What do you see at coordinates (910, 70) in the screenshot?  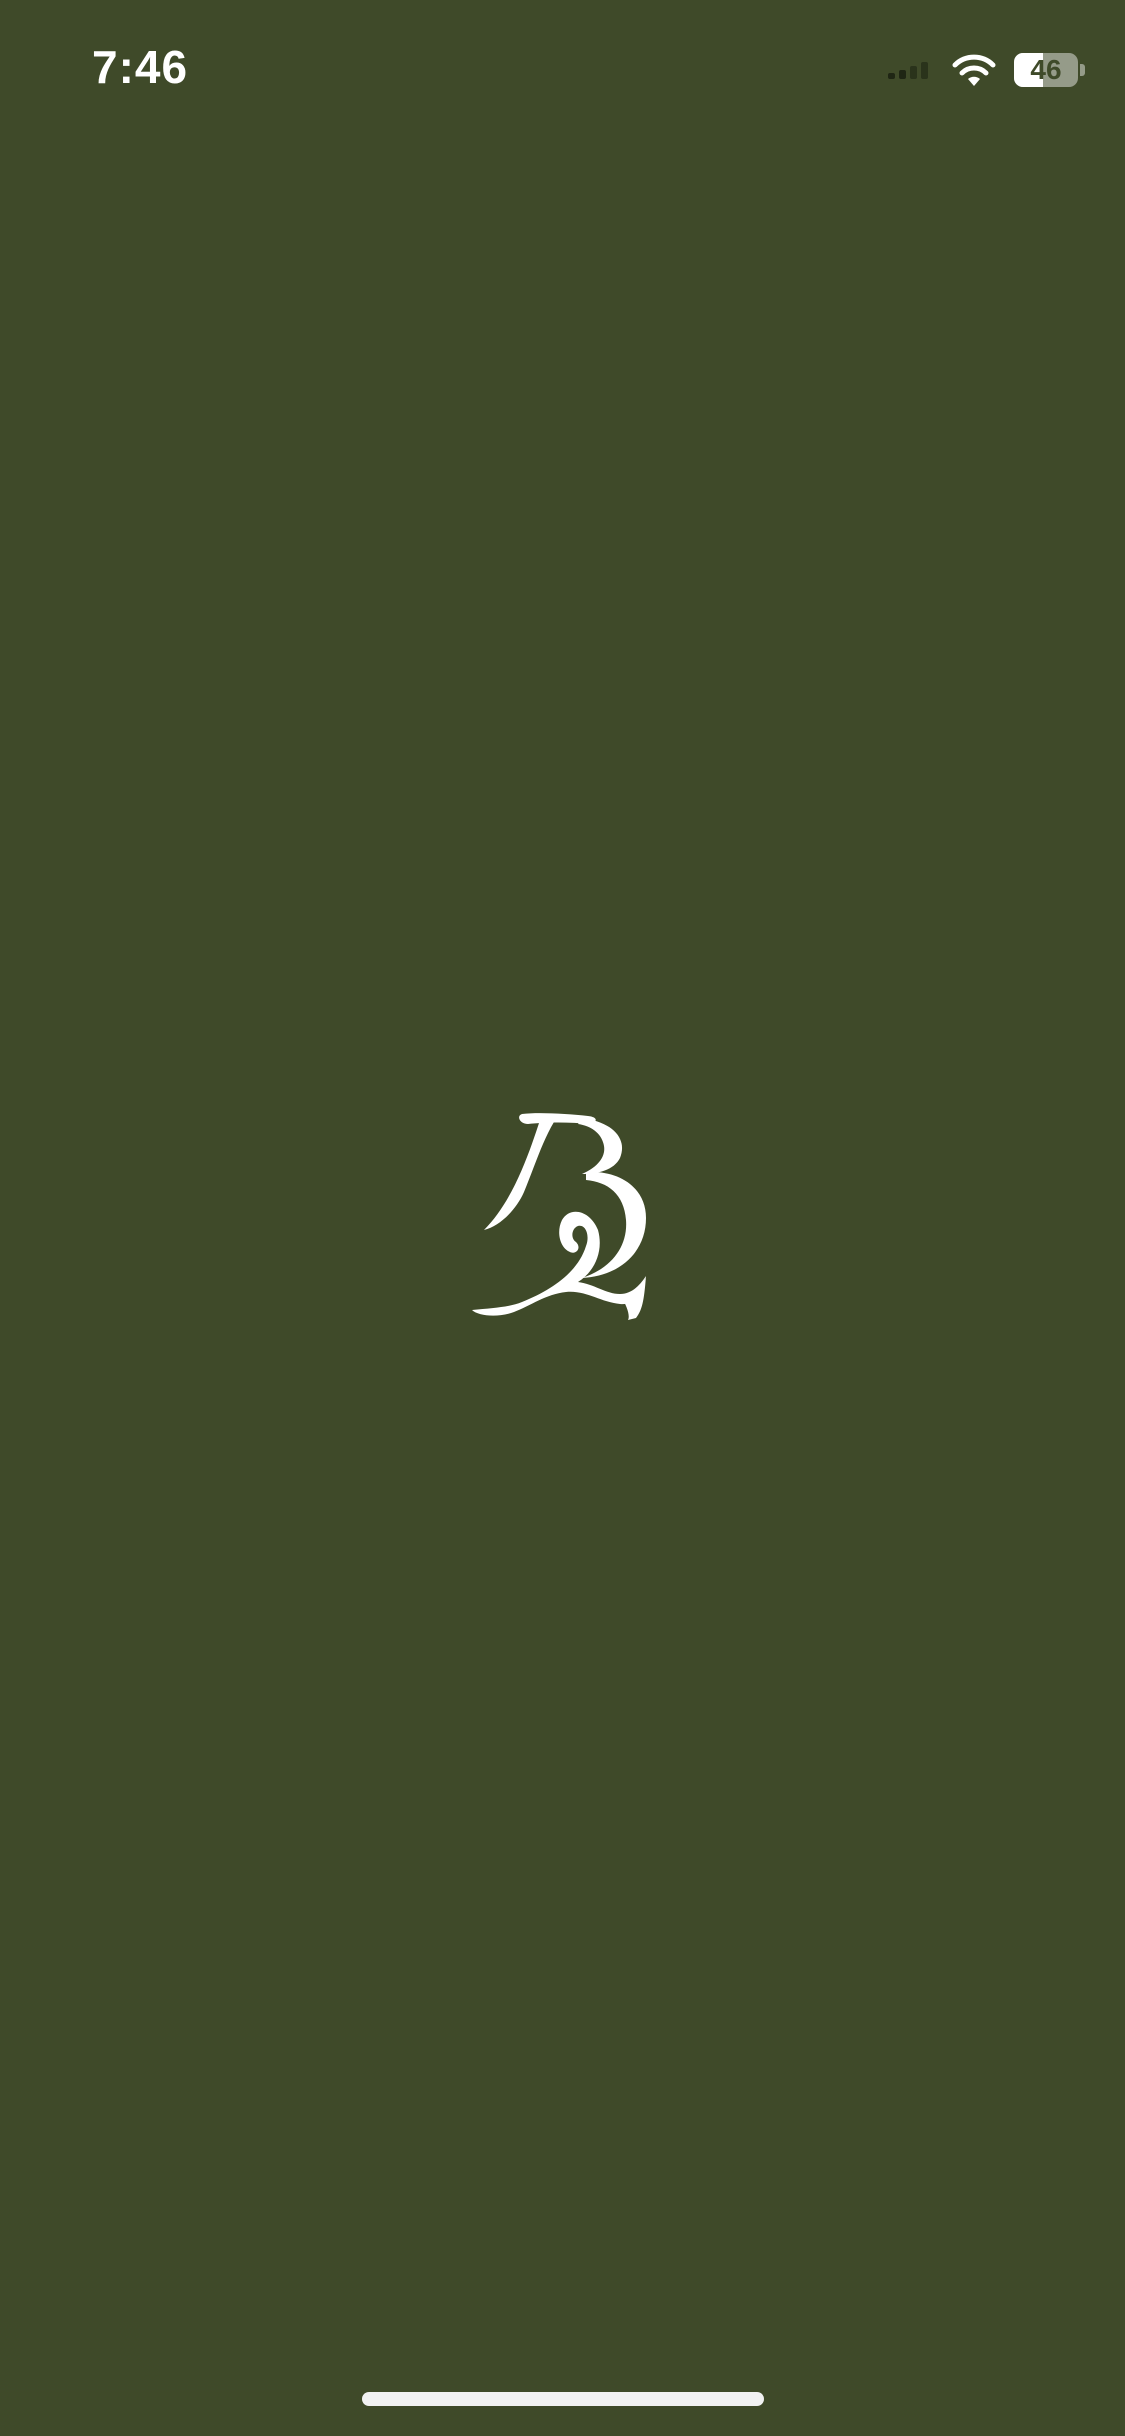 I see `cellular-signal-icon` at bounding box center [910, 70].